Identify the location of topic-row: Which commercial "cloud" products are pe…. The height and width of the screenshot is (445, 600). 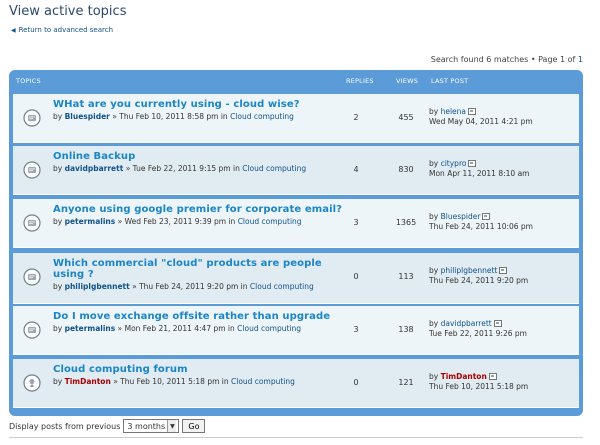
(296, 278).